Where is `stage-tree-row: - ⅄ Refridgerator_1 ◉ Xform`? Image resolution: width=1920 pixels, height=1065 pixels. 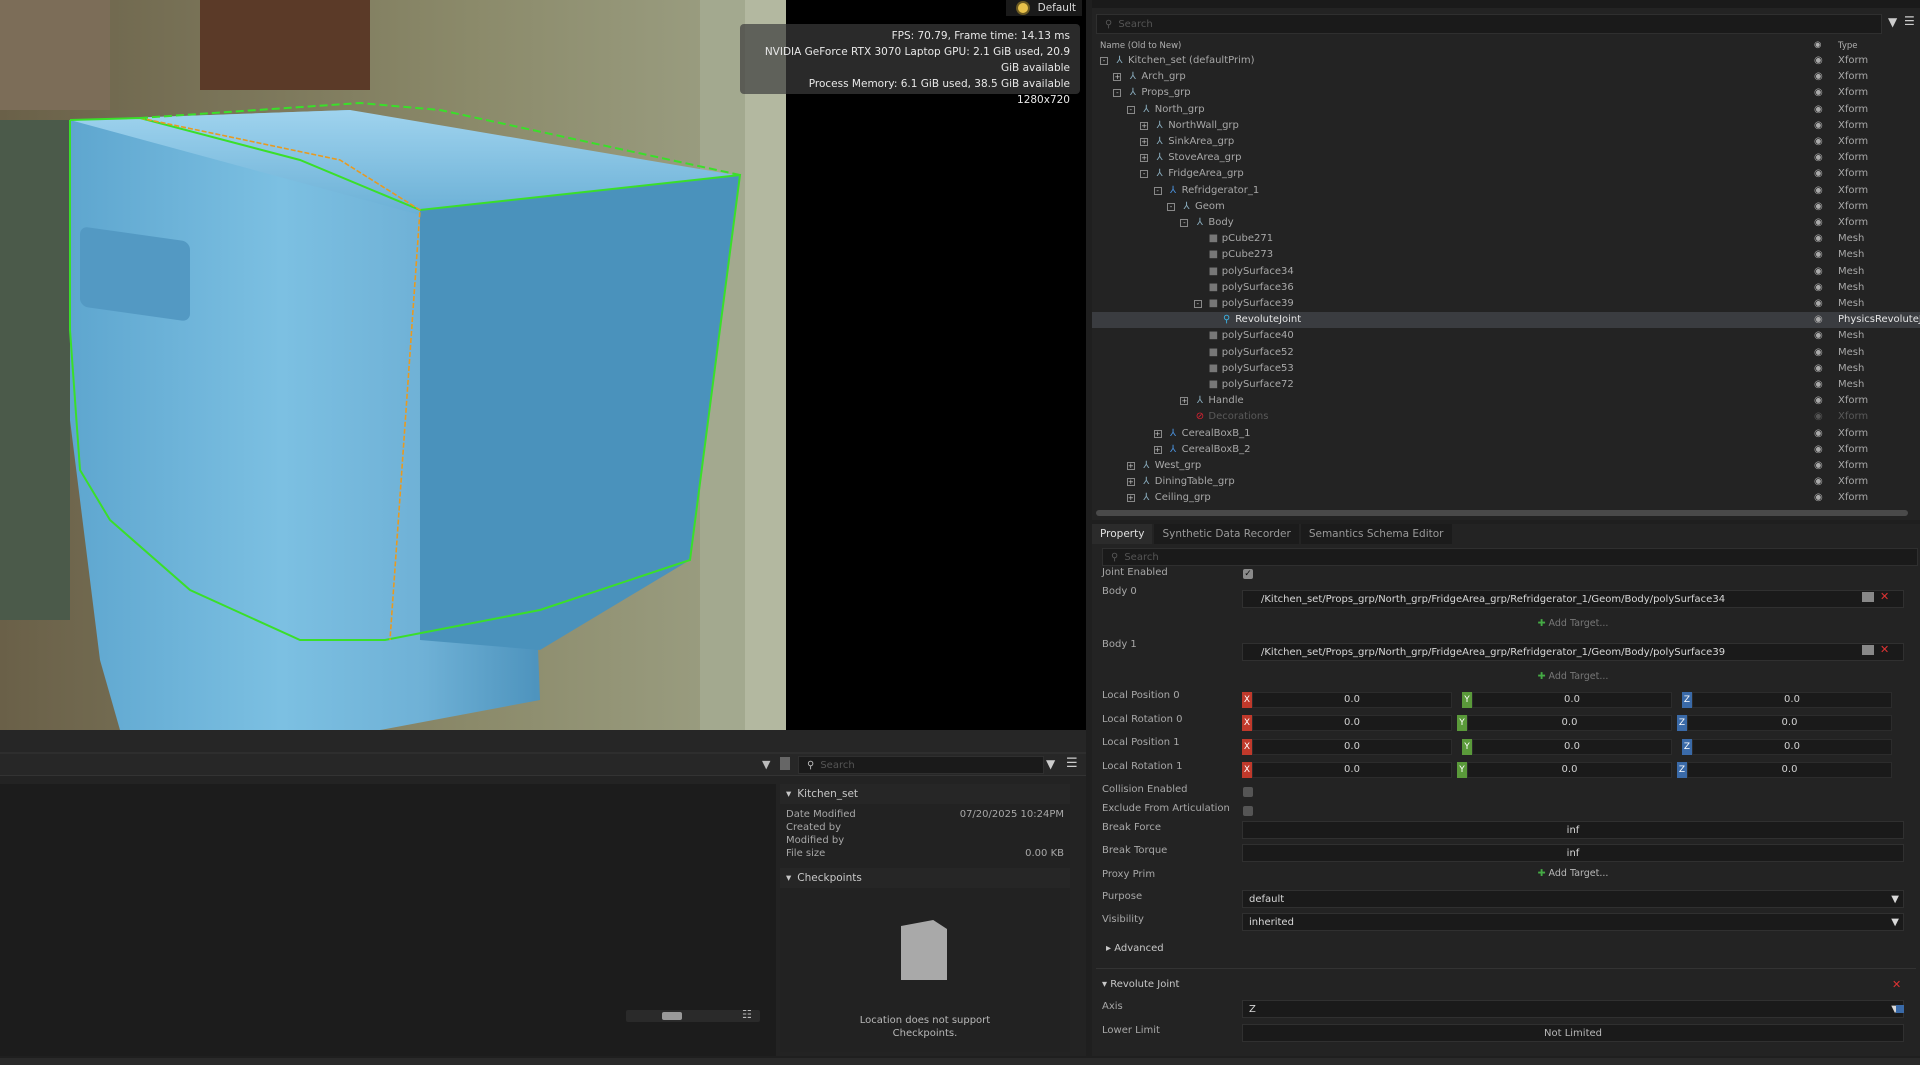
stage-tree-row: - ⅄ Refridgerator_1 ◉ Xform is located at coordinates (1506, 191).